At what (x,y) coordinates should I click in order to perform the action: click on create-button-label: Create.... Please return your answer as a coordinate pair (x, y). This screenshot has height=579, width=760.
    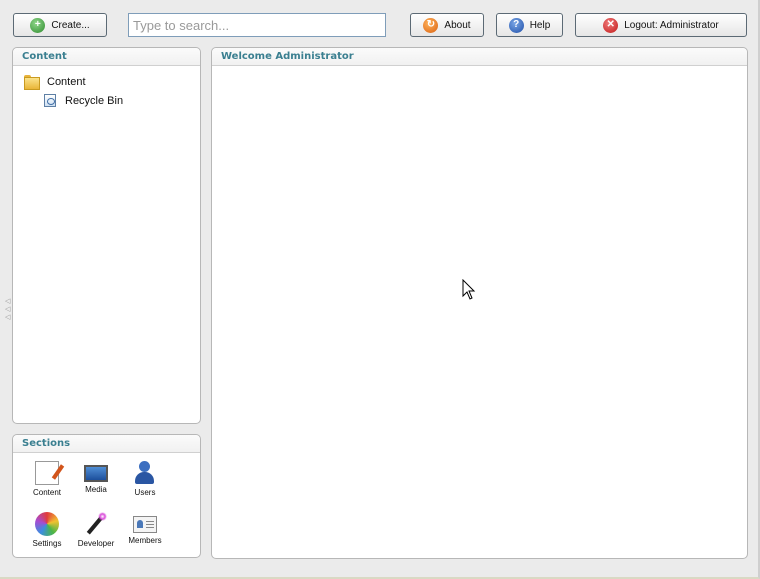
    Looking at the image, I should click on (70, 25).